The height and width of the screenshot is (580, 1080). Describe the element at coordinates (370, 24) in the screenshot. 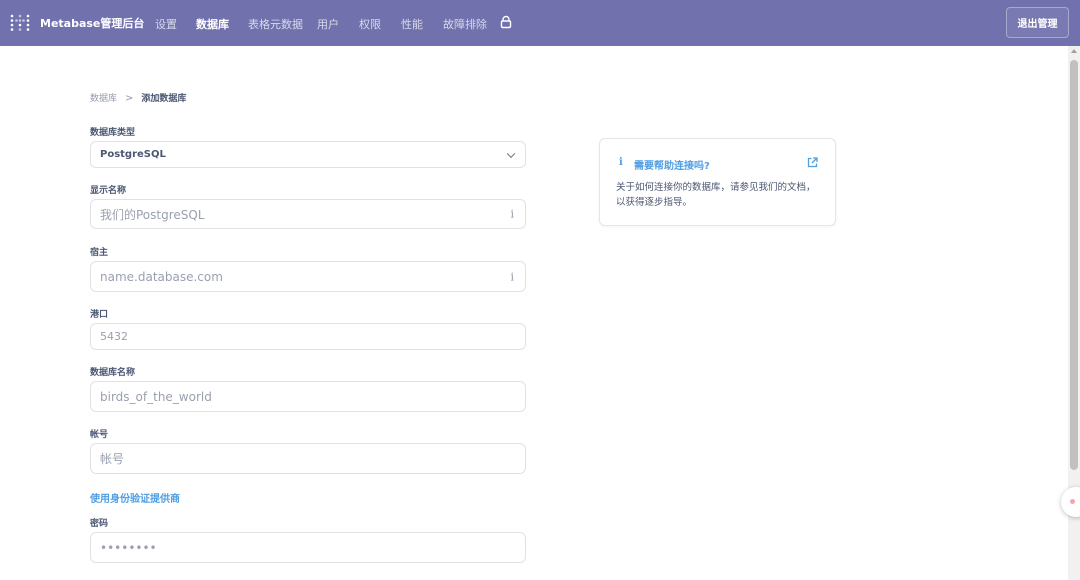

I see `nav-item-permissions: 权限` at that location.